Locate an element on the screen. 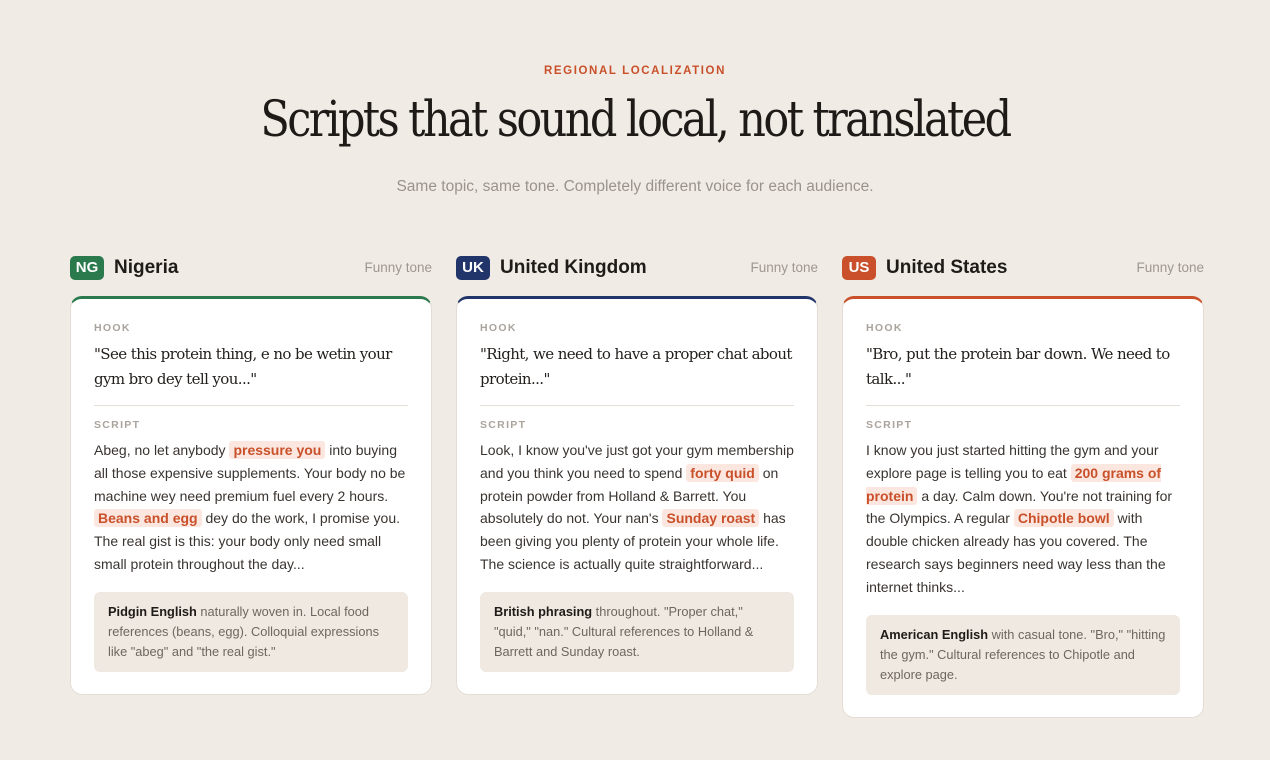  note-emphasis: American English is located at coordinates (934, 634).